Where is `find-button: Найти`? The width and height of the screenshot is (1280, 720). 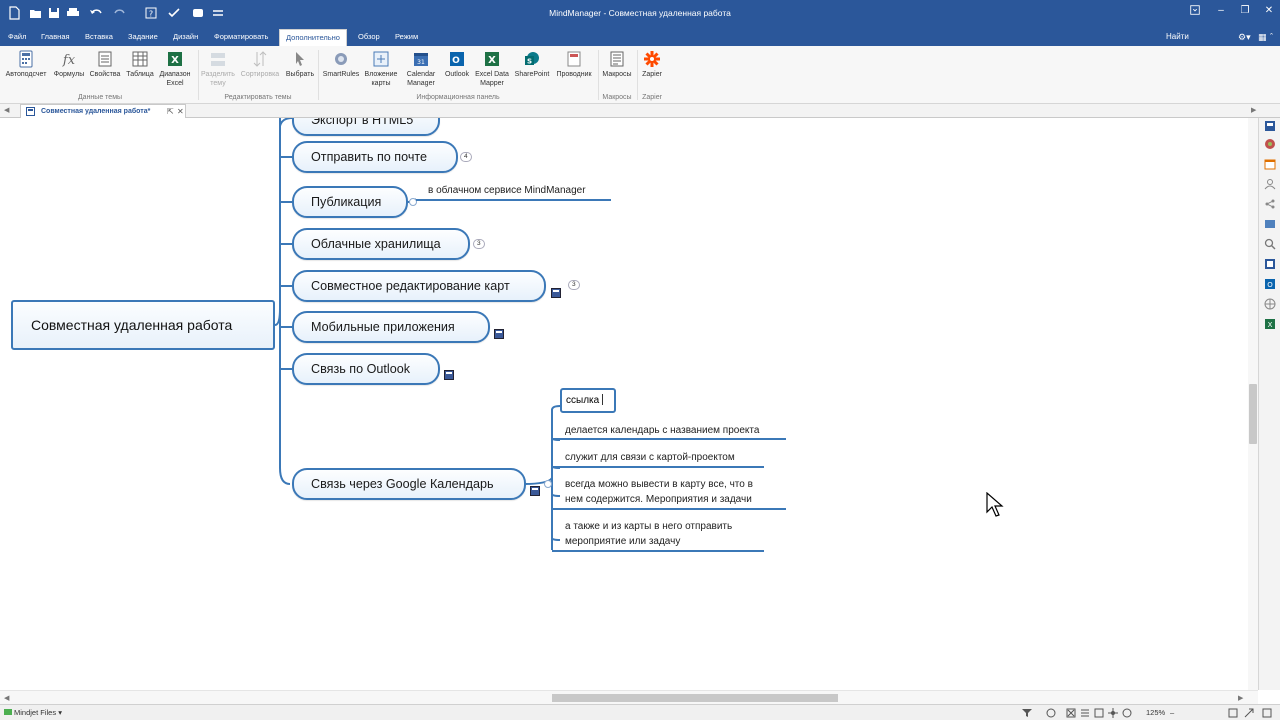 find-button: Найти is located at coordinates (1177, 36).